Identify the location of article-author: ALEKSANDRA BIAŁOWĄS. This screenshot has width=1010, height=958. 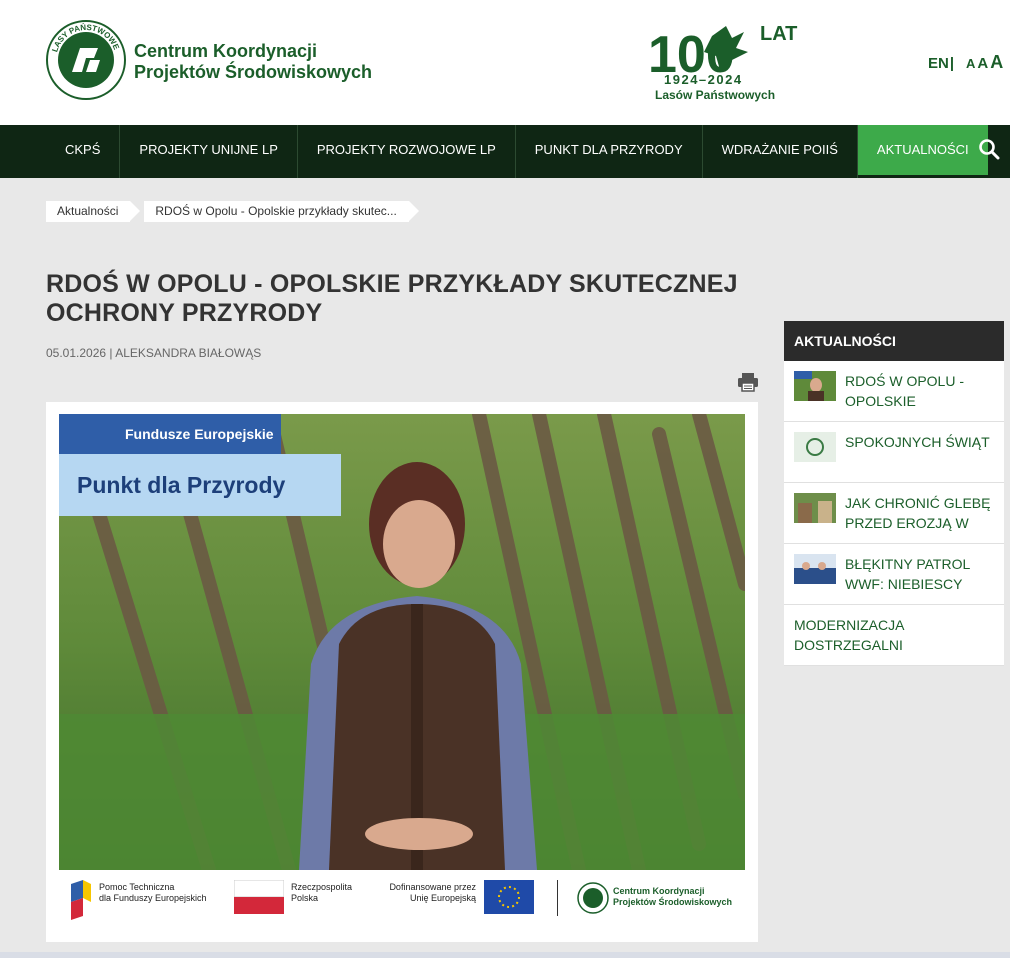
(188, 353).